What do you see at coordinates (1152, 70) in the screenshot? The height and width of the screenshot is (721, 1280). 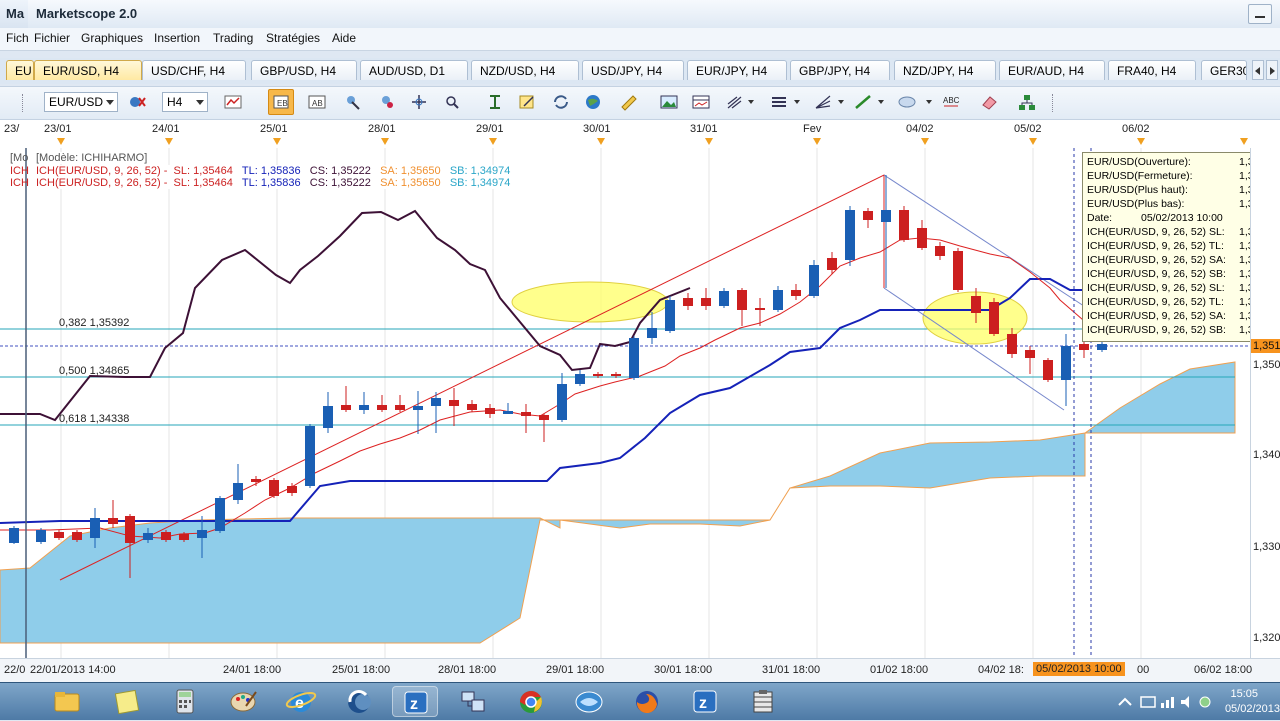 I see `tab-fra40-h4: FRA40, H4` at bounding box center [1152, 70].